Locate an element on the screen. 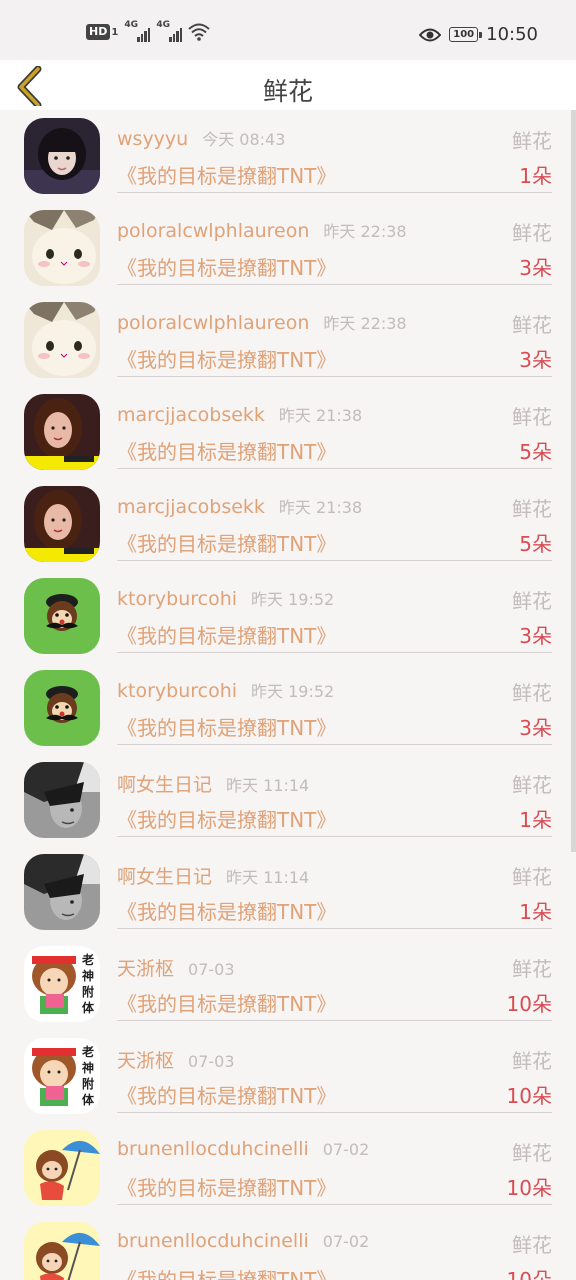 The width and height of the screenshot is (576, 1280). user-meta: 啊女生日记 昨天 11:14 is located at coordinates (213, 783).